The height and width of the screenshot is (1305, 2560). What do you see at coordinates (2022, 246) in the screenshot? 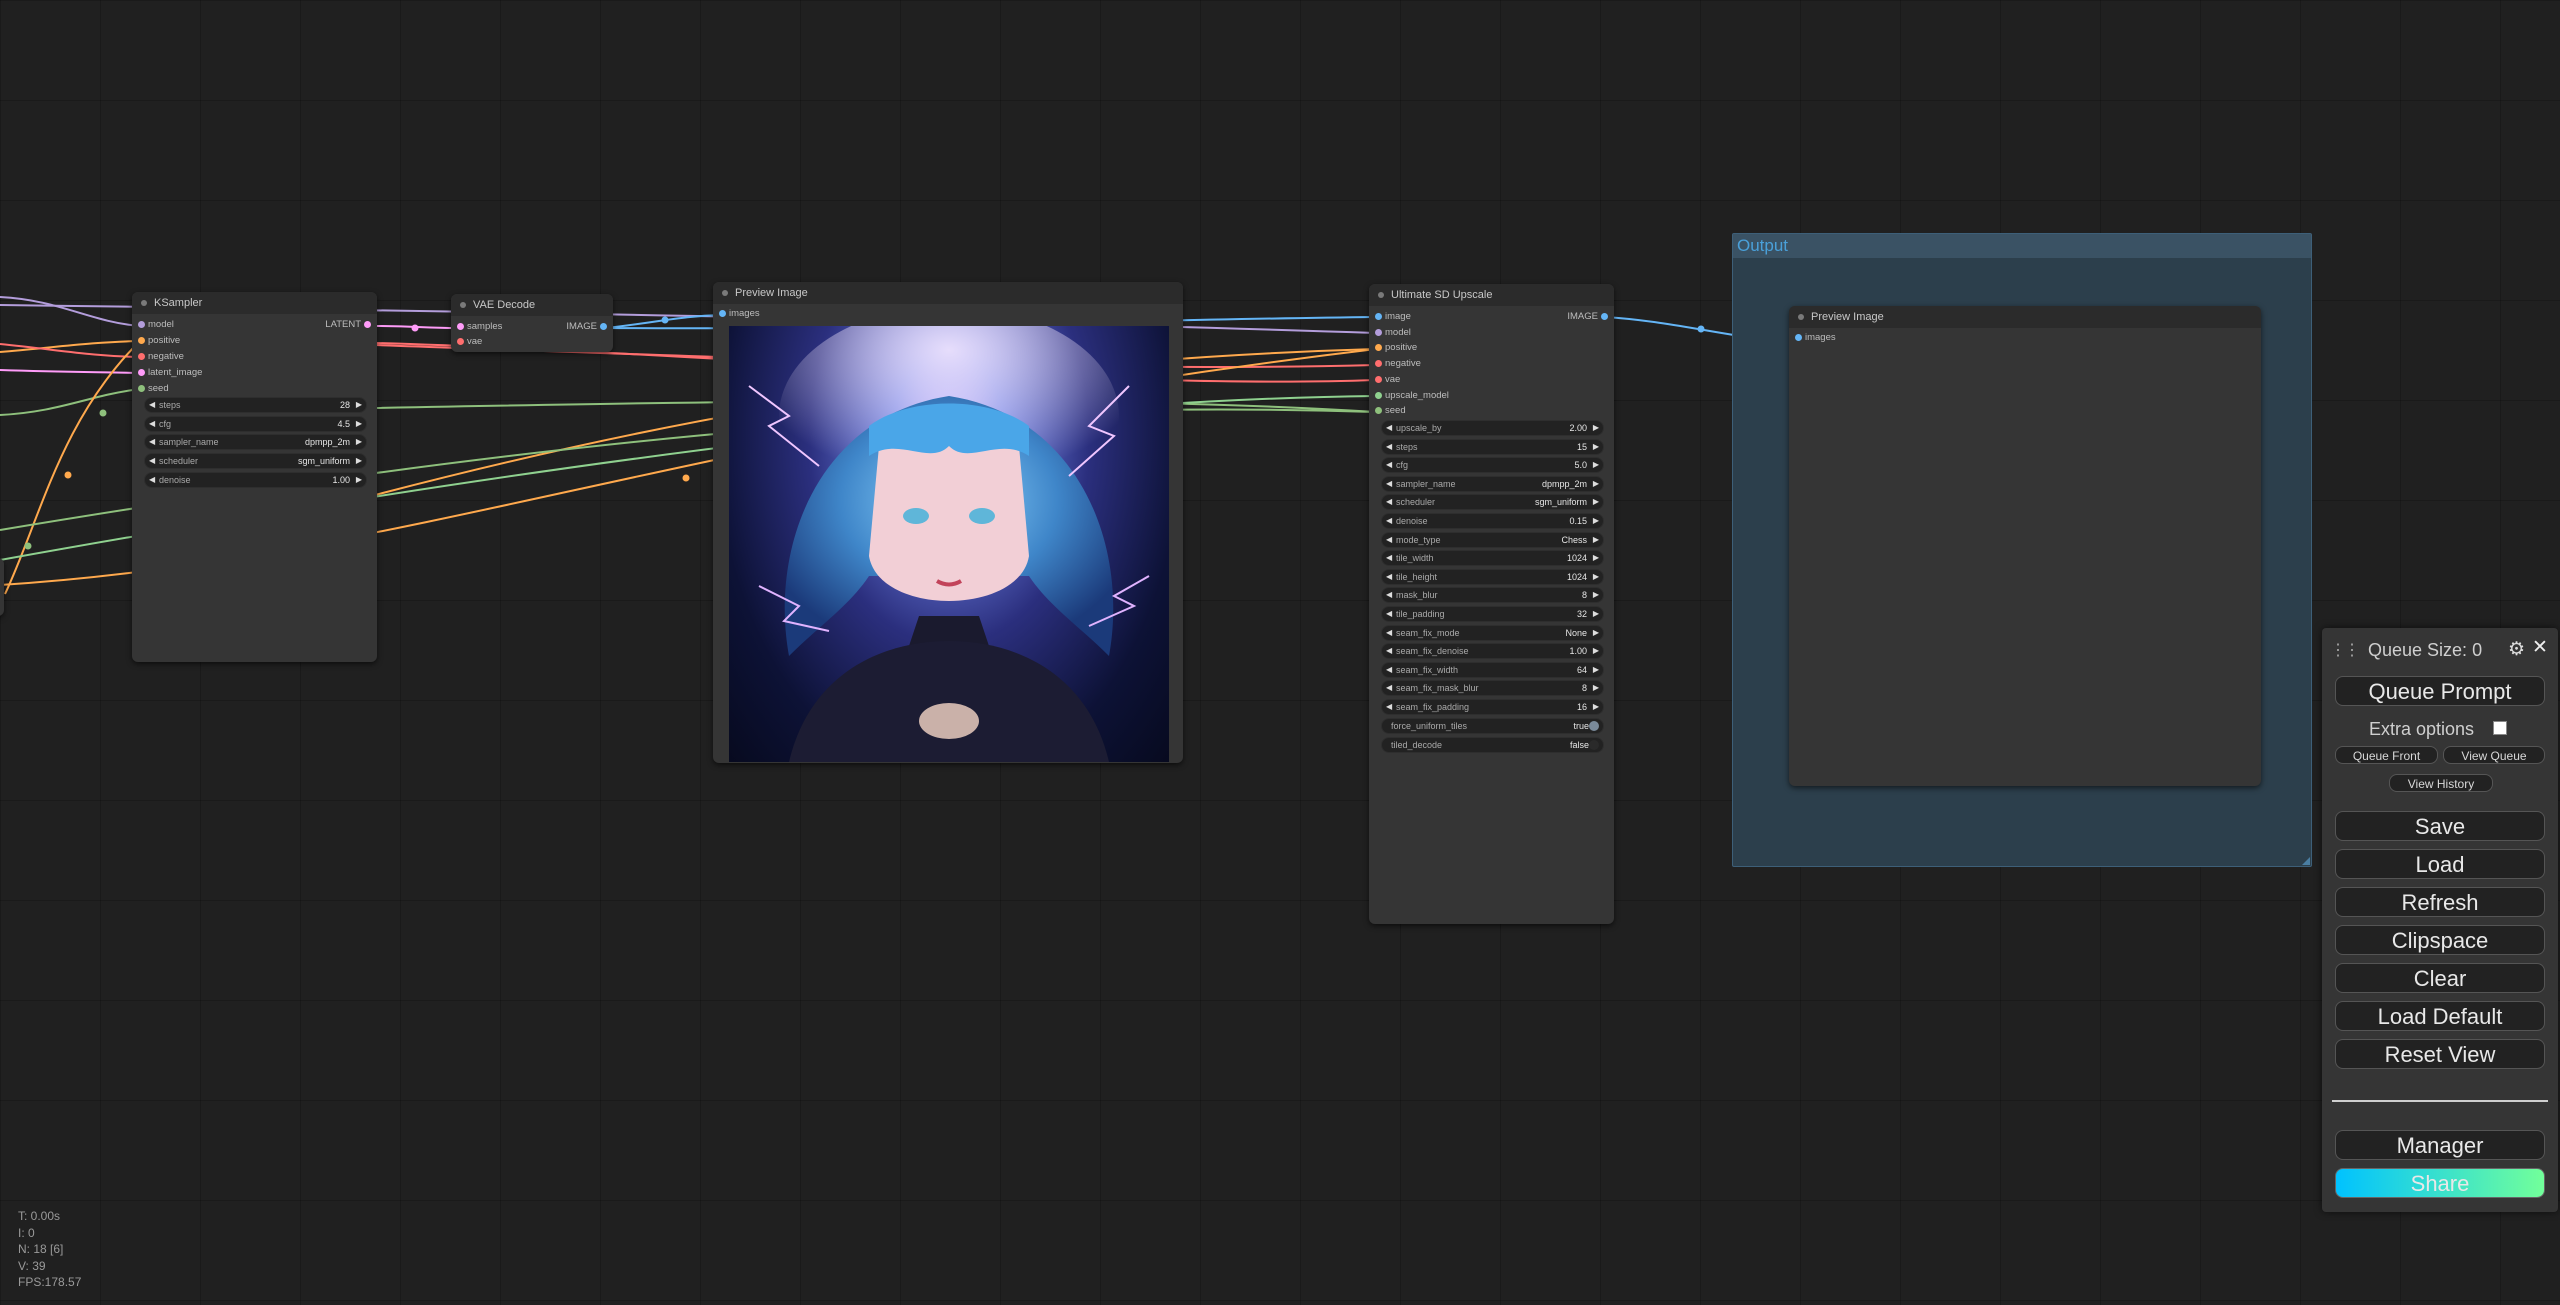
I see `group-title: Output` at bounding box center [2022, 246].